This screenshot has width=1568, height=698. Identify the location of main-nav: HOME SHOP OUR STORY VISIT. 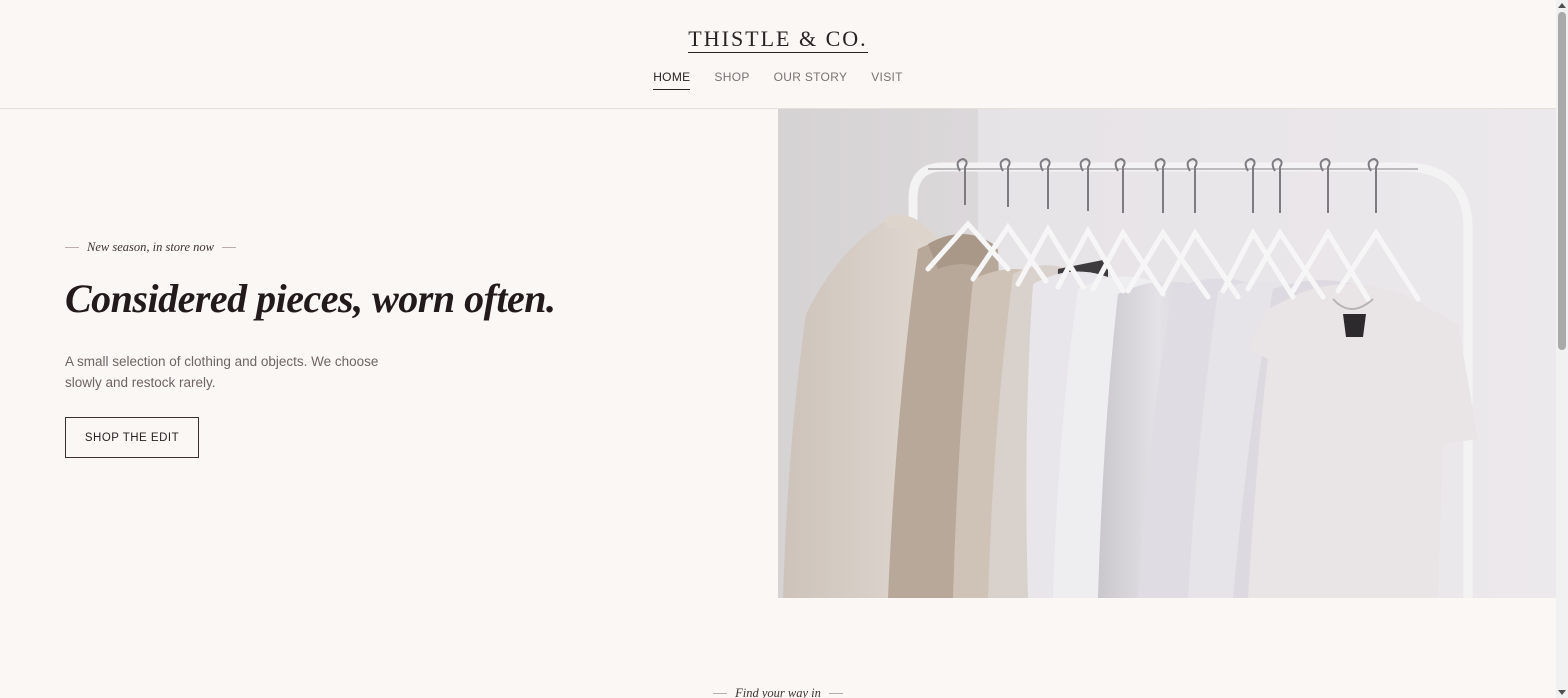
(778, 80).